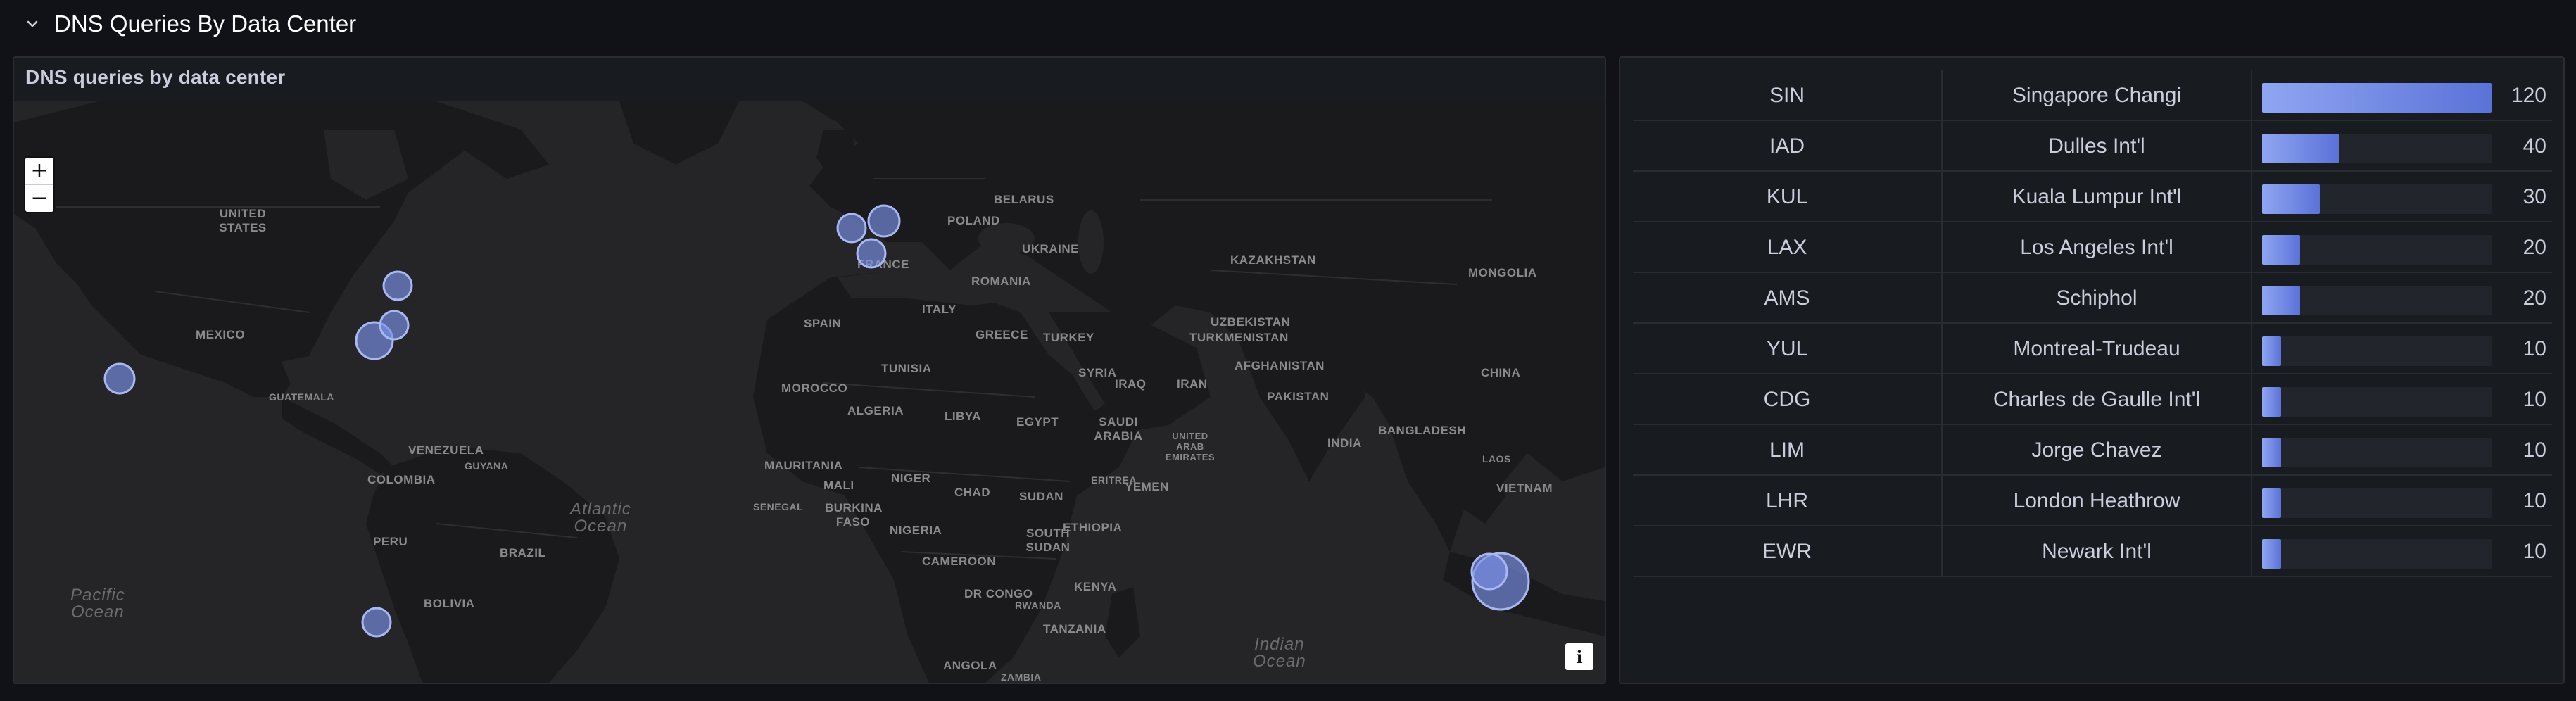 This screenshot has width=2576, height=701. What do you see at coordinates (2534, 196) in the screenshot?
I see `gauge-value: 30` at bounding box center [2534, 196].